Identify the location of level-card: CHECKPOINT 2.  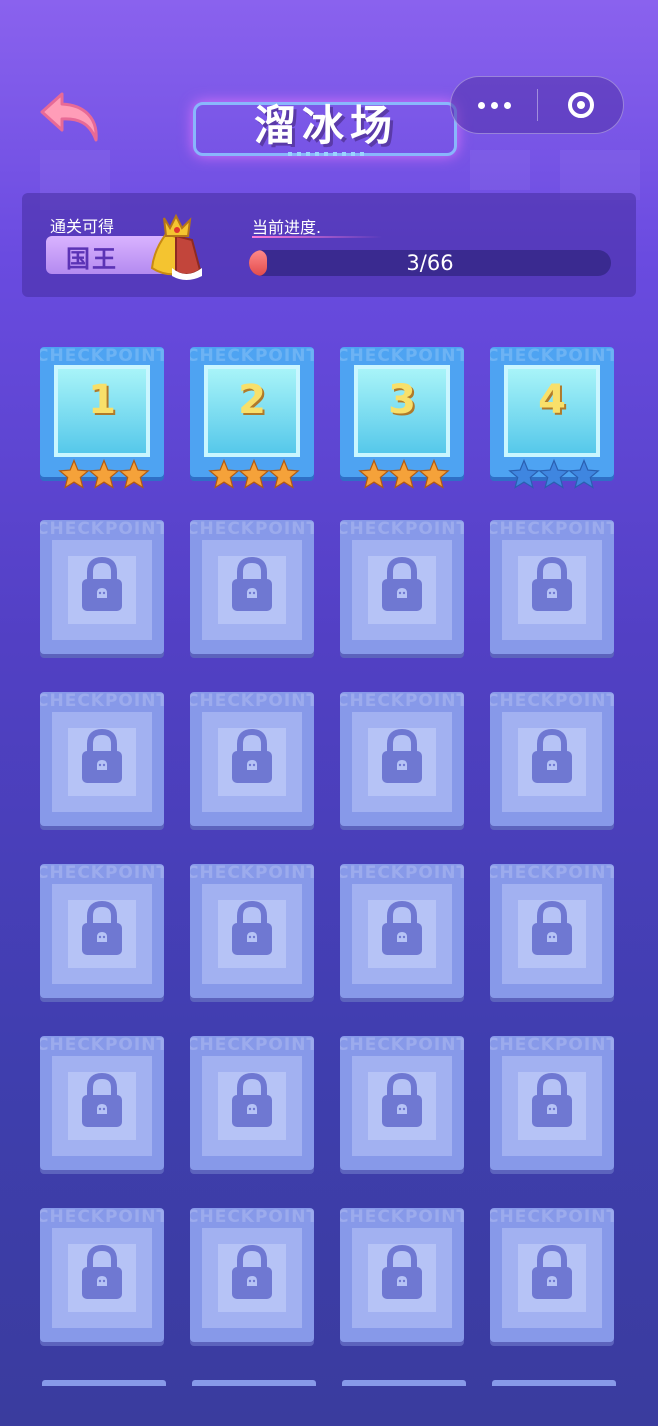
(252, 418).